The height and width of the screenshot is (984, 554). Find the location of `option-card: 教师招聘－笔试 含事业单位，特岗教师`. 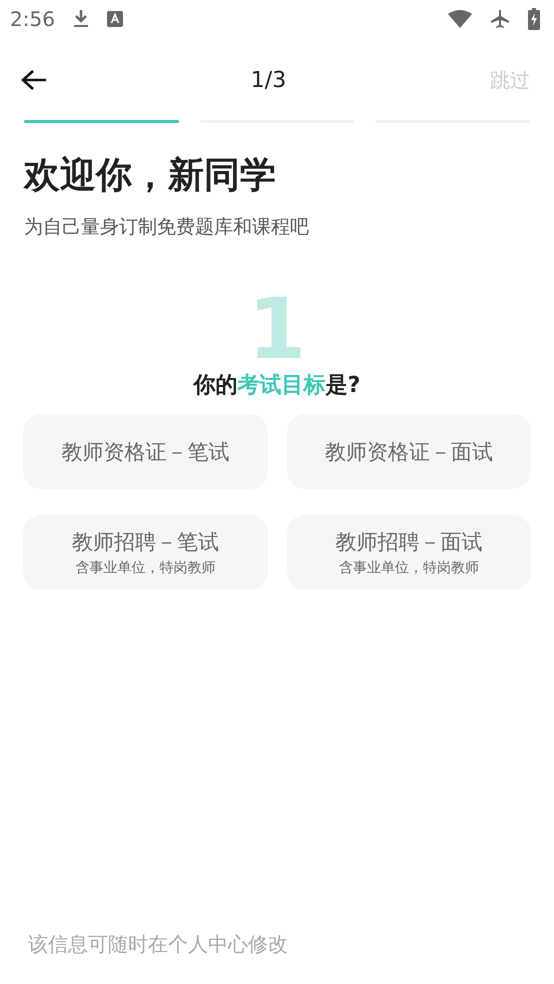

option-card: 教师招聘－笔试 含事业单位，特岗教师 is located at coordinates (145, 552).